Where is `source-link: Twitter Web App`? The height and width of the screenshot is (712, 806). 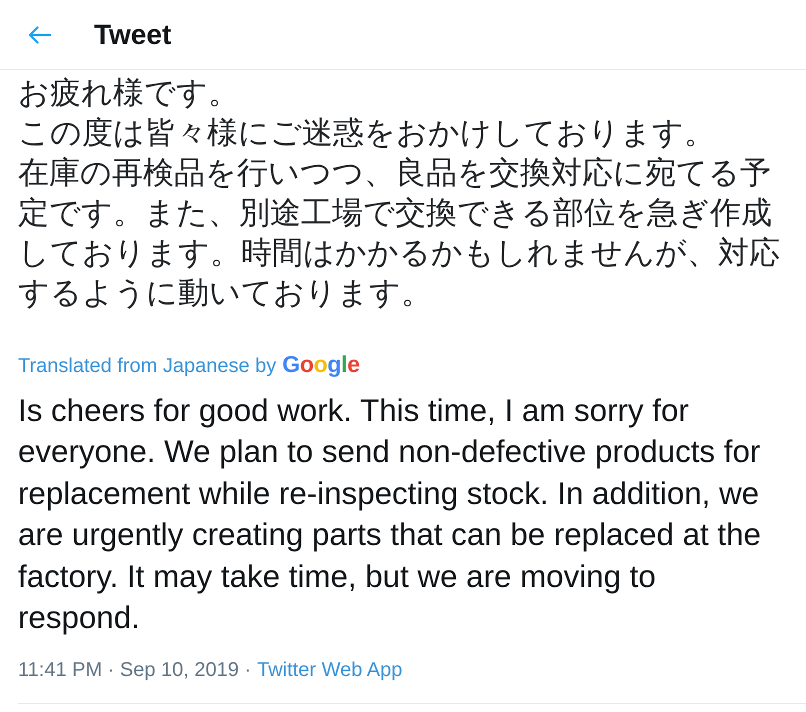
source-link: Twitter Web App is located at coordinates (329, 669).